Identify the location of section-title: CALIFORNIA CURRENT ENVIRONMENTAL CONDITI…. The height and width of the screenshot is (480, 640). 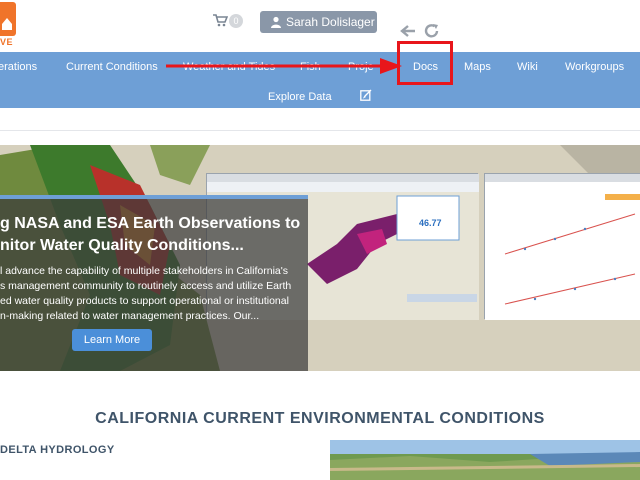
(320, 418).